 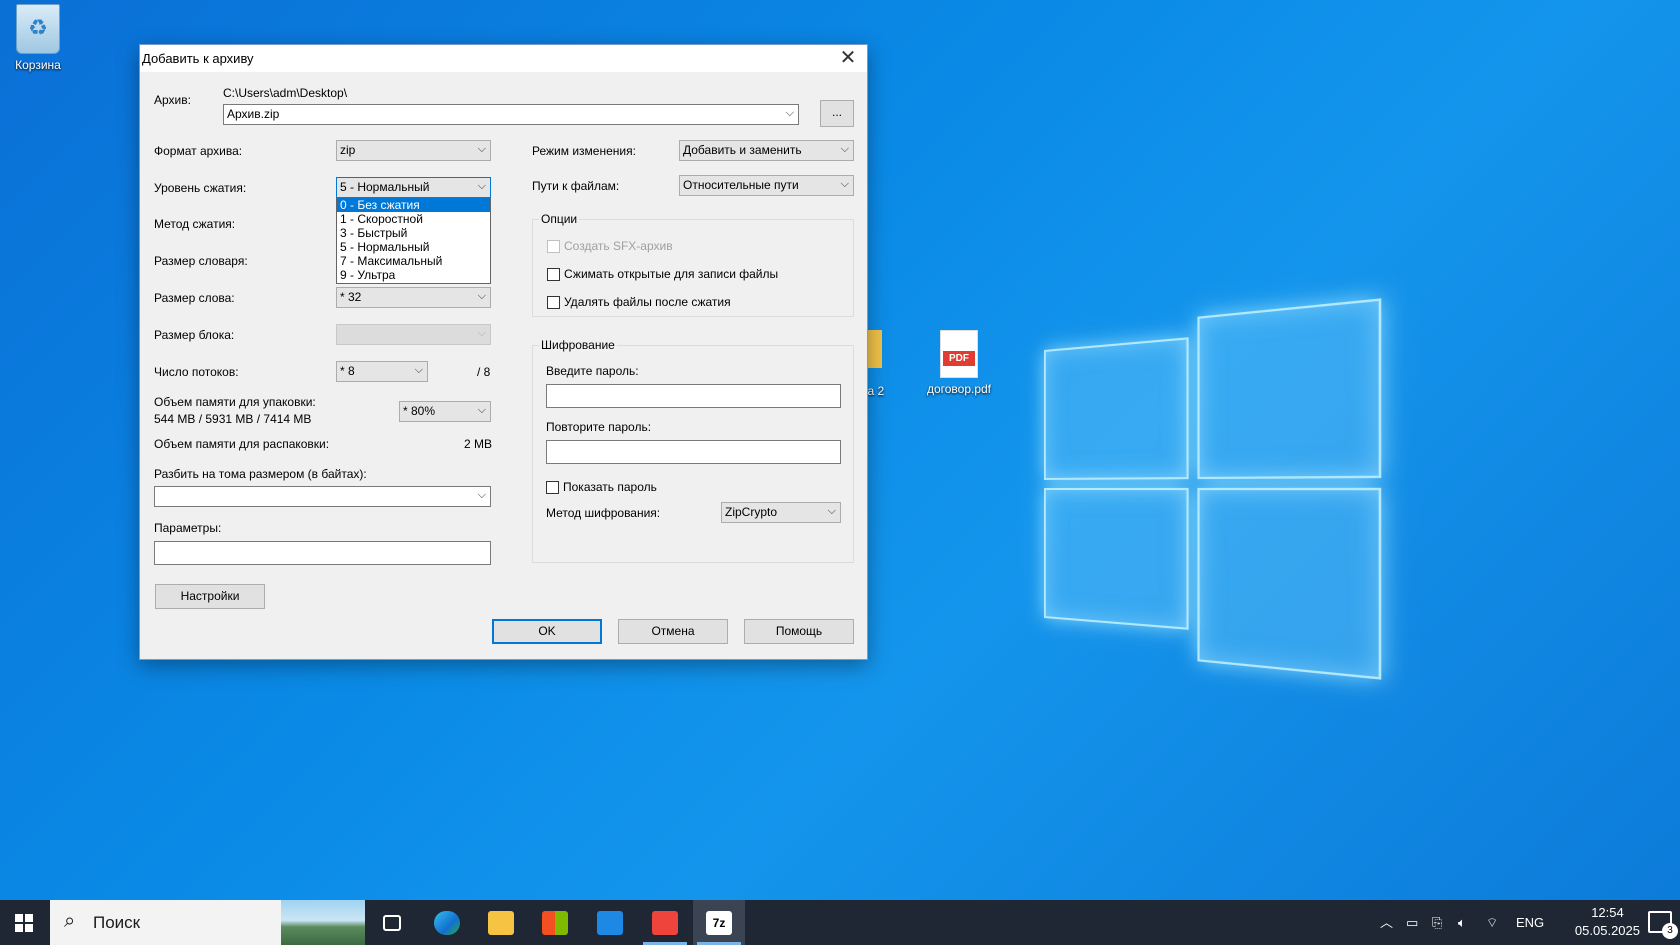 What do you see at coordinates (413, 219) in the screenshot?
I see `dropdown-option: 1 - Скоростной` at bounding box center [413, 219].